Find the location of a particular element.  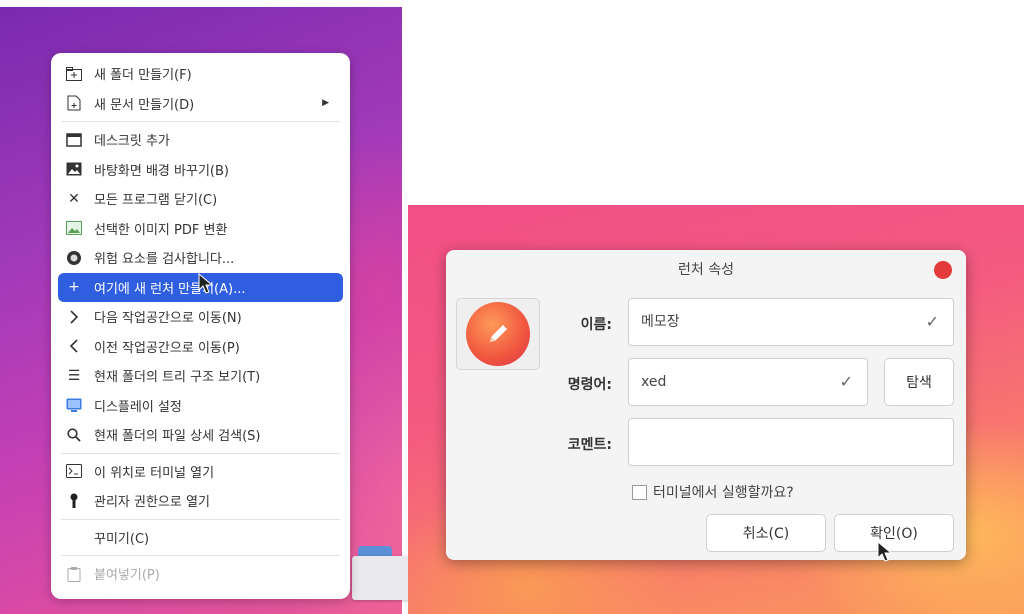

browse-button: 탐색 is located at coordinates (919, 382).